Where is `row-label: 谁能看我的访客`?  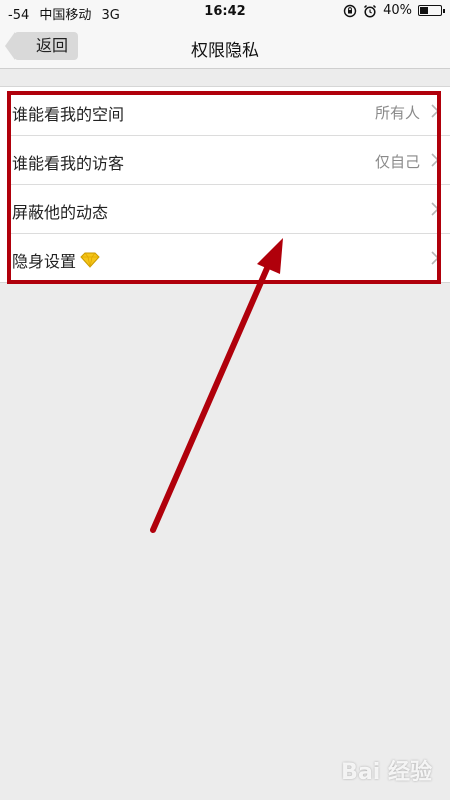 row-label: 谁能看我的访客 is located at coordinates (68, 162).